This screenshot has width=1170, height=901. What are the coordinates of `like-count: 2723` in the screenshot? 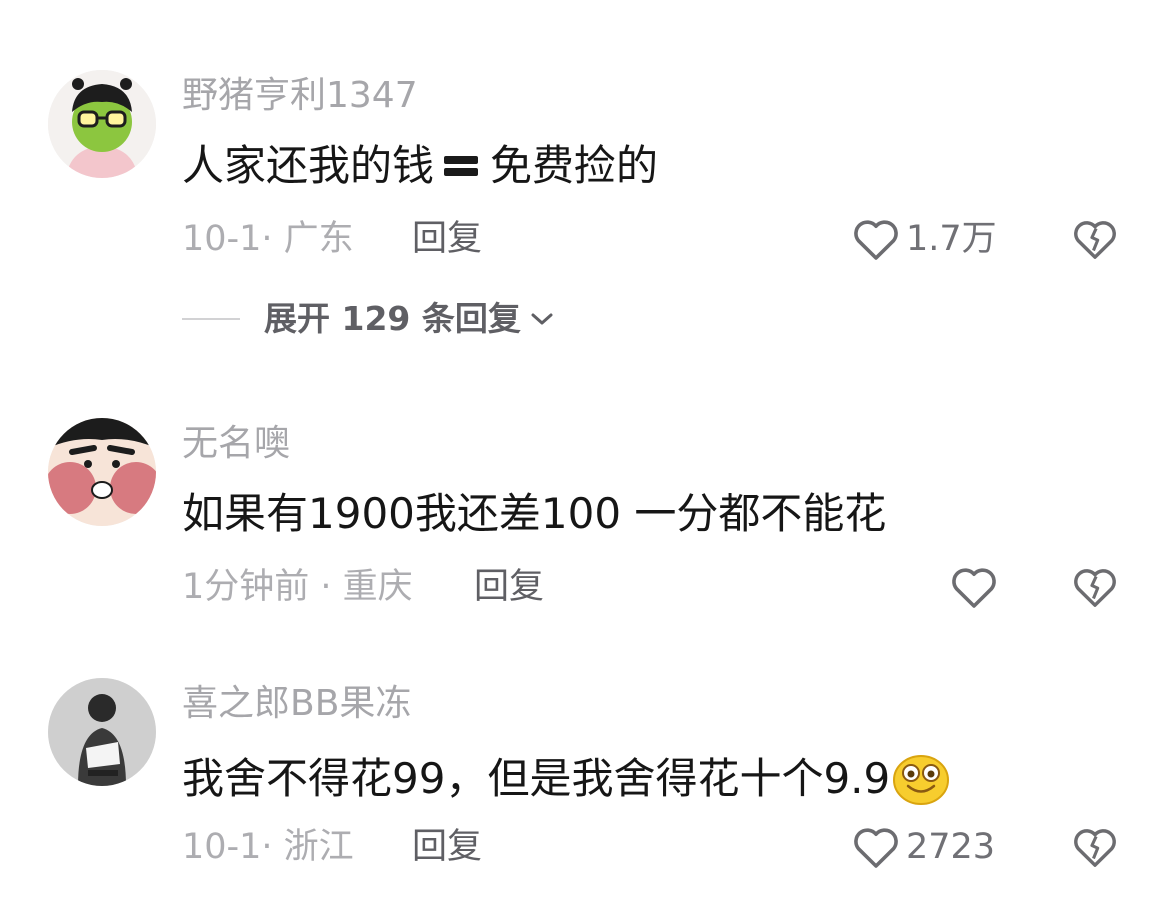 It's located at (951, 846).